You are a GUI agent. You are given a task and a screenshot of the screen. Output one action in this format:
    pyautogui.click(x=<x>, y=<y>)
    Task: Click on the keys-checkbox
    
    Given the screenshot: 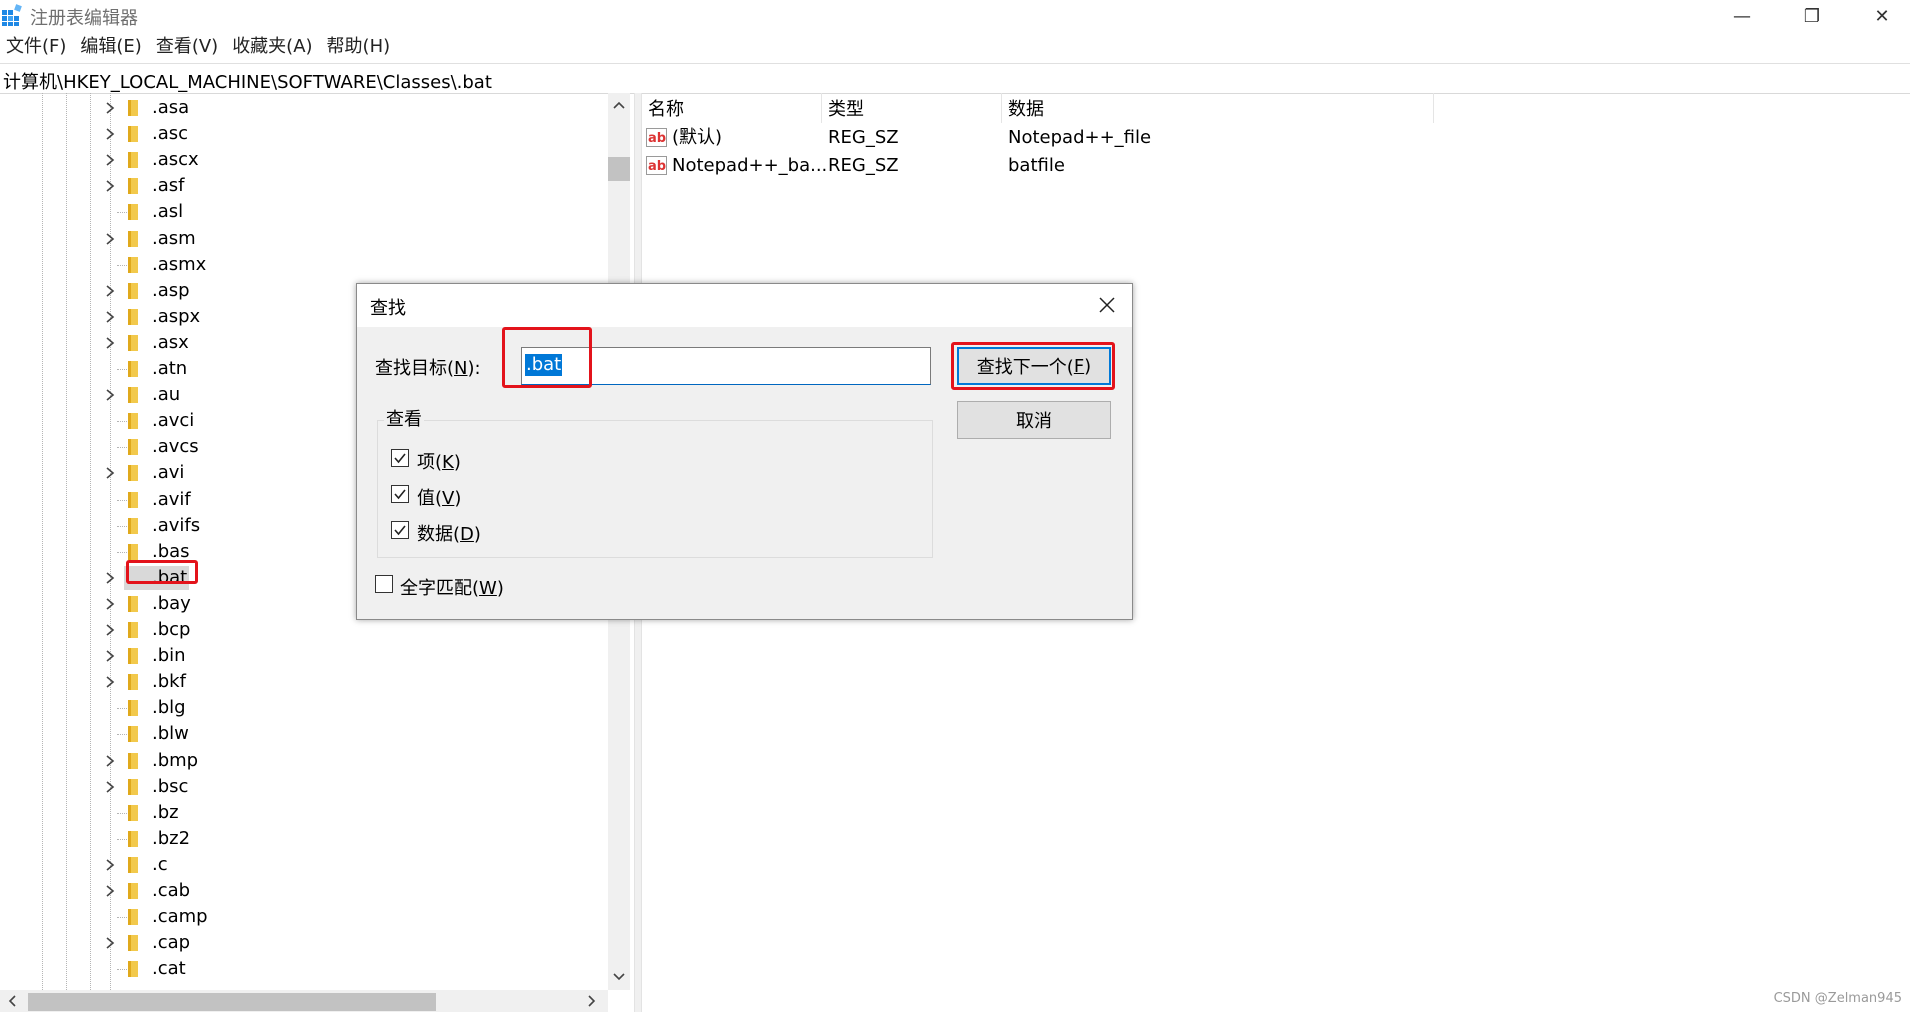 What is the action you would take?
    pyautogui.click(x=400, y=458)
    